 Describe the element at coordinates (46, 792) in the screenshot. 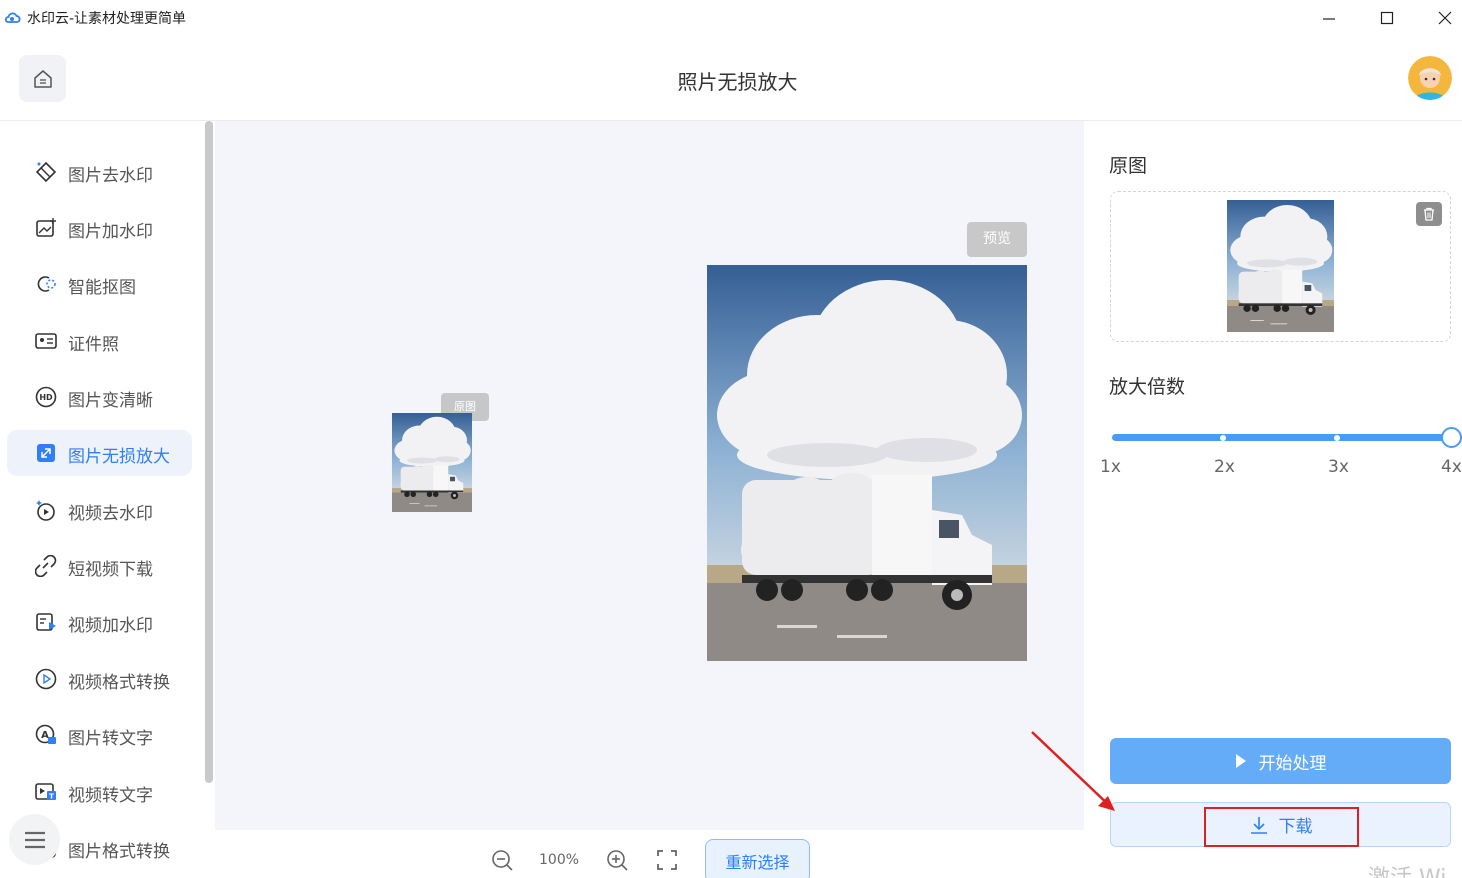

I see `video-text-icon: T` at that location.